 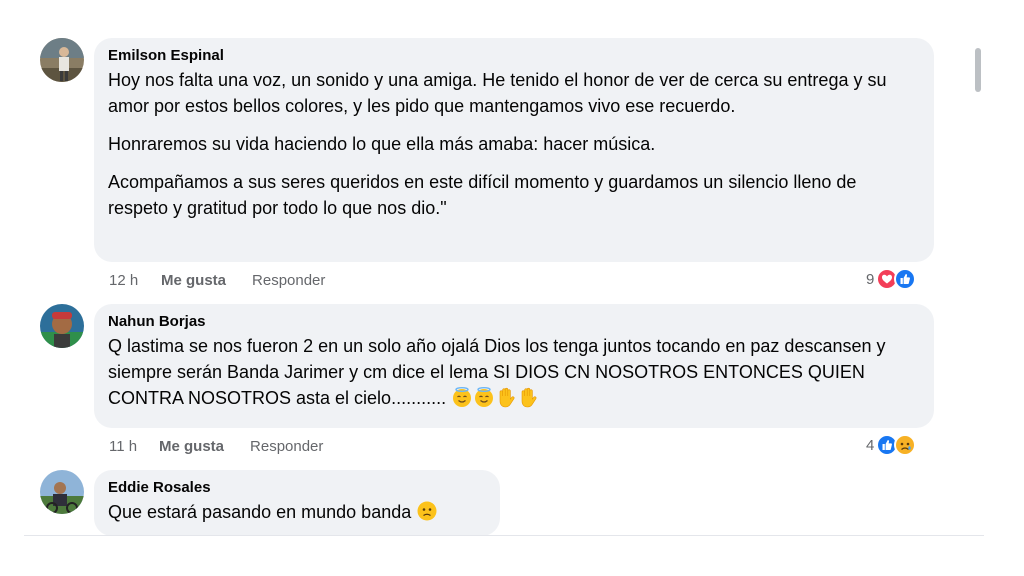 What do you see at coordinates (260, 512) in the screenshot?
I see `comment-text: Que estará pasando en mundo banda` at bounding box center [260, 512].